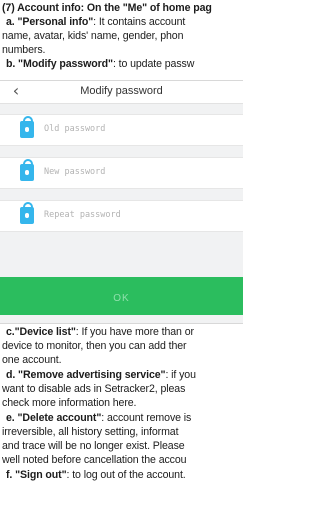 The width and height of the screenshot is (320, 520). Describe the element at coordinates (94, 389) in the screenshot. I see `item-d-line-2: want to disable ads in Setracker2, pleas` at that location.